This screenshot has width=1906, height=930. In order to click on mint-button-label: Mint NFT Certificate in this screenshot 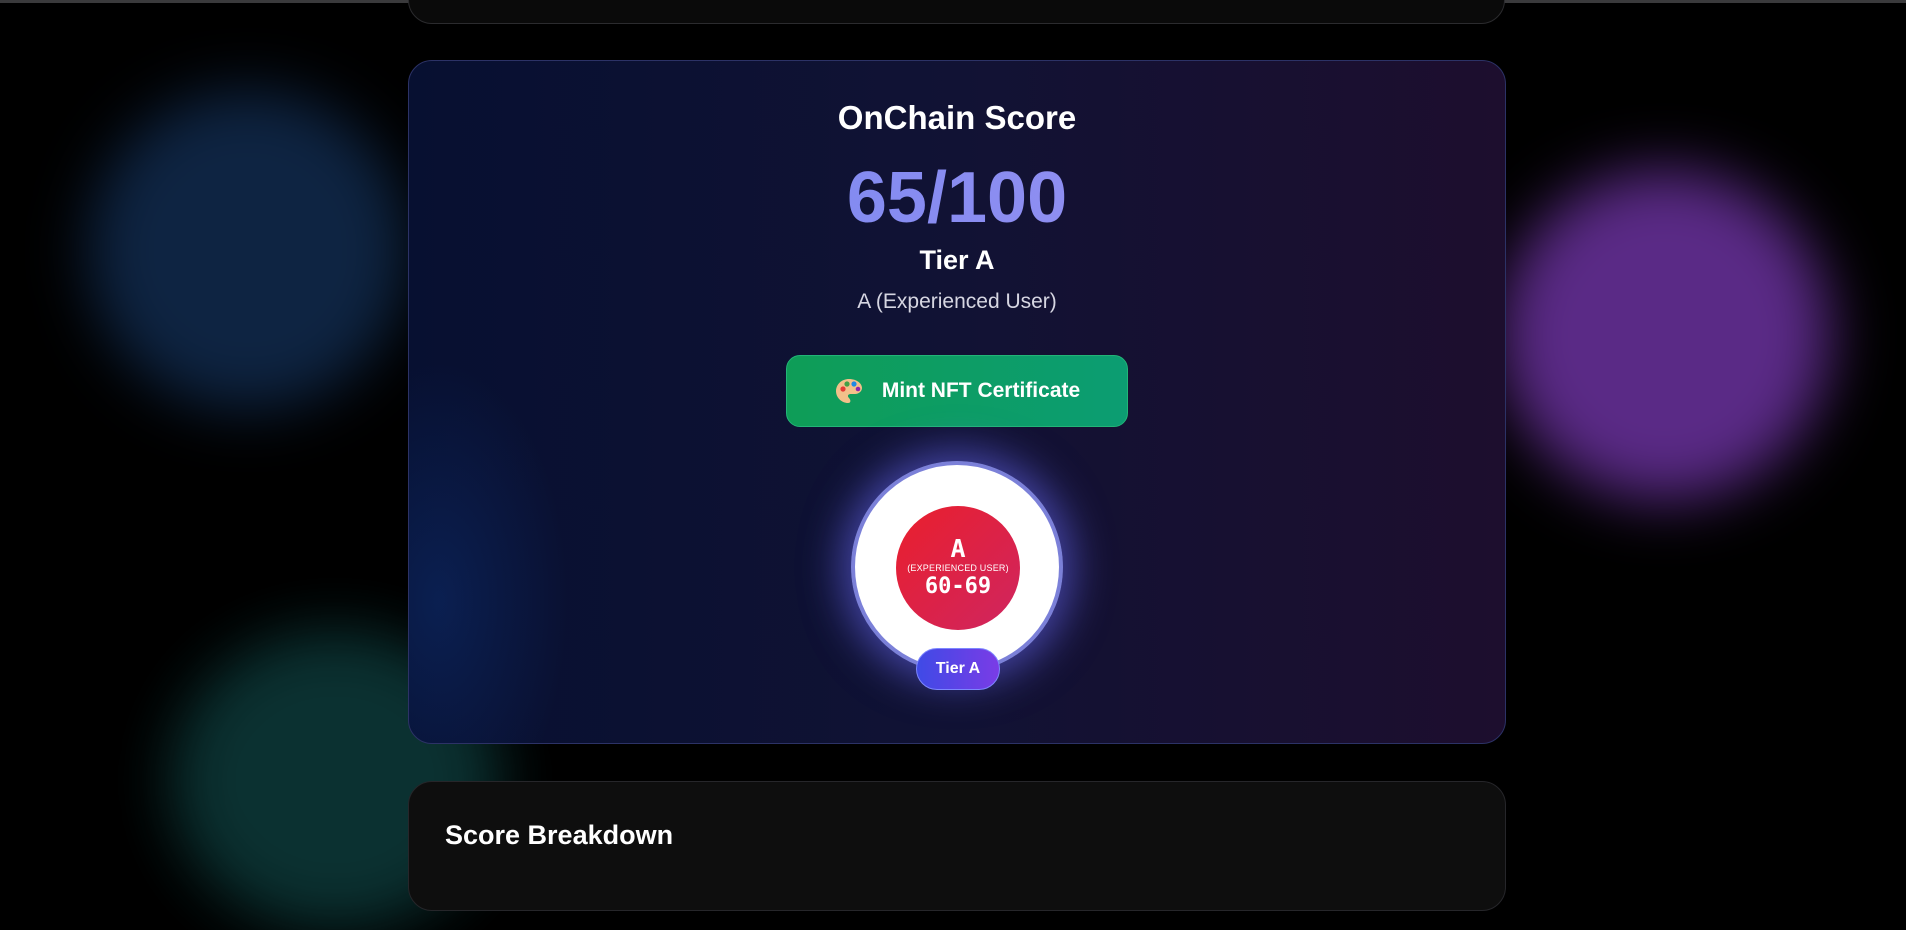, I will do `click(981, 390)`.